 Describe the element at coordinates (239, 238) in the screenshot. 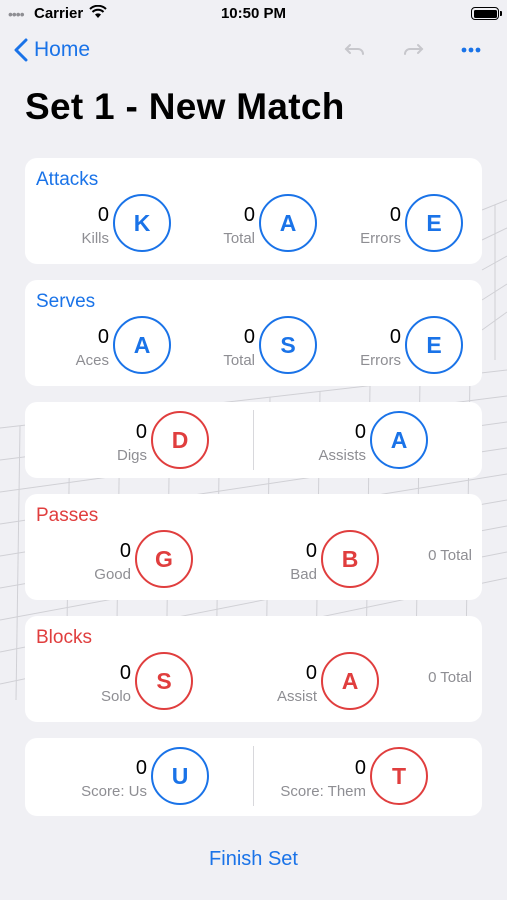

I see `attack-total-label: Total` at that location.